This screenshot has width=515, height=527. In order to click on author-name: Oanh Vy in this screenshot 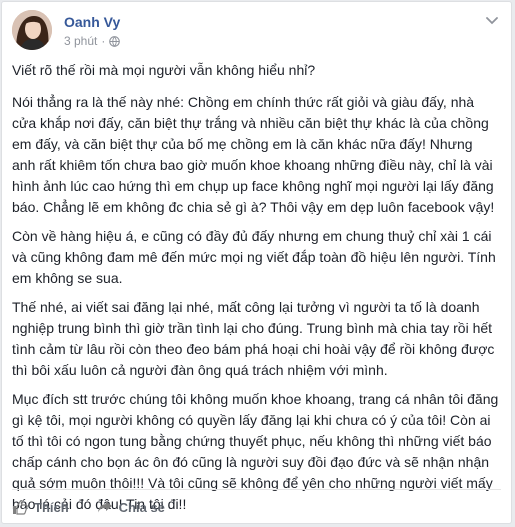, I will do `click(92, 22)`.